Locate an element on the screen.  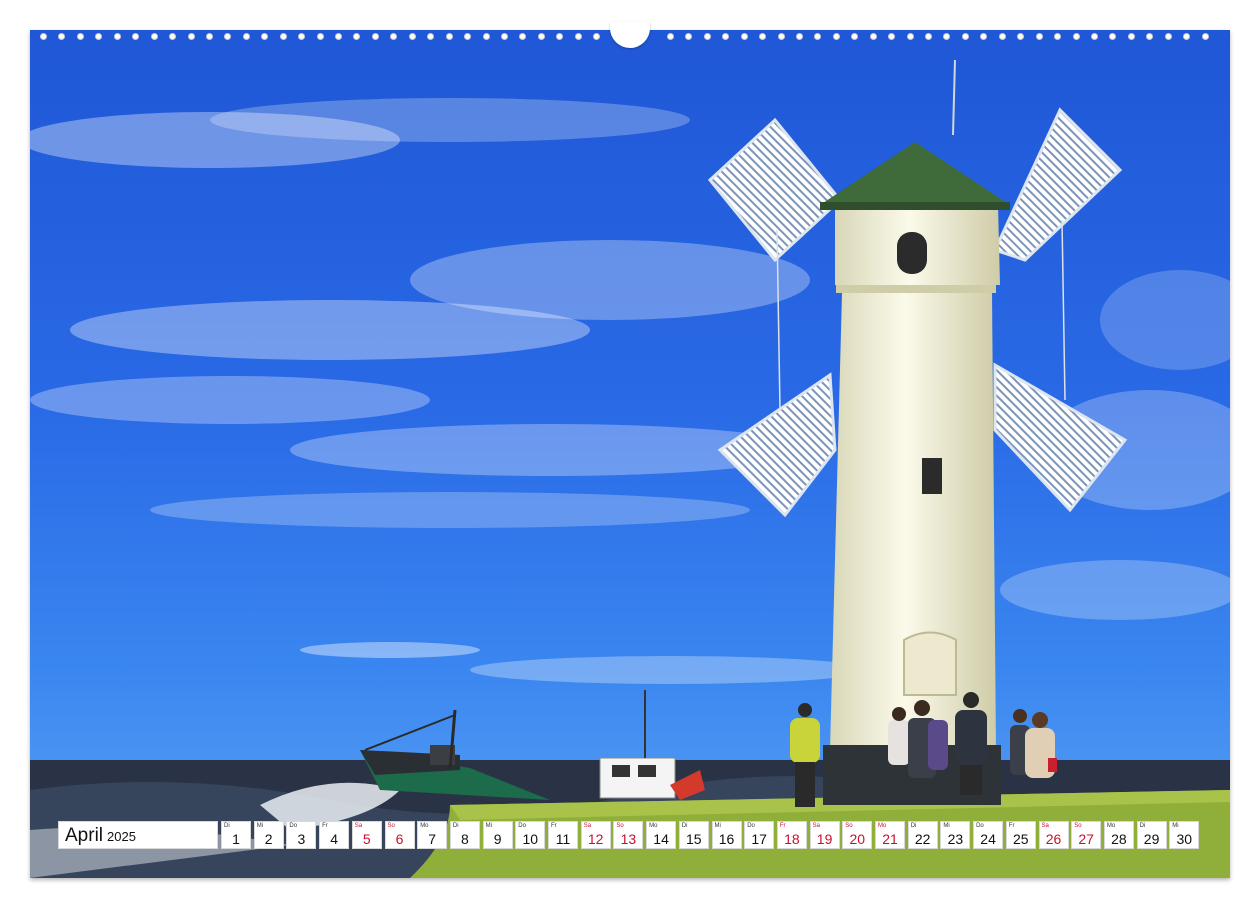
day-number: 16 is located at coordinates (727, 839).